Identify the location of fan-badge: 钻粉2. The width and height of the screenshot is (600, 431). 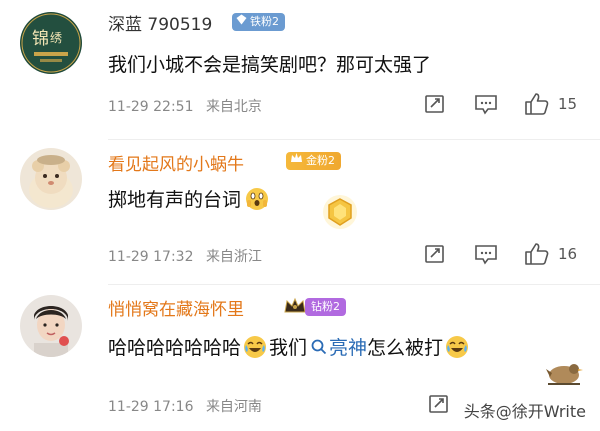
(325, 307).